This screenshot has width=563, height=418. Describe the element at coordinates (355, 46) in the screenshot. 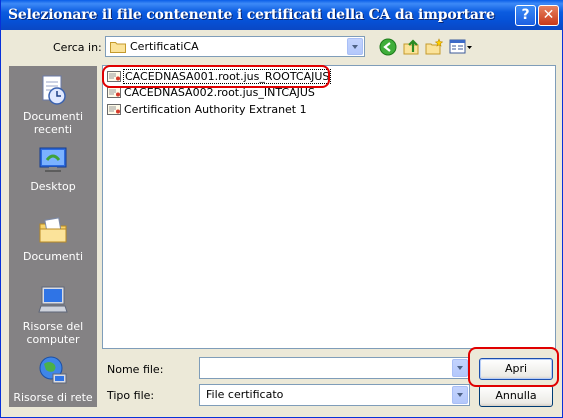

I see `lookin-dropdown-arrow` at that location.